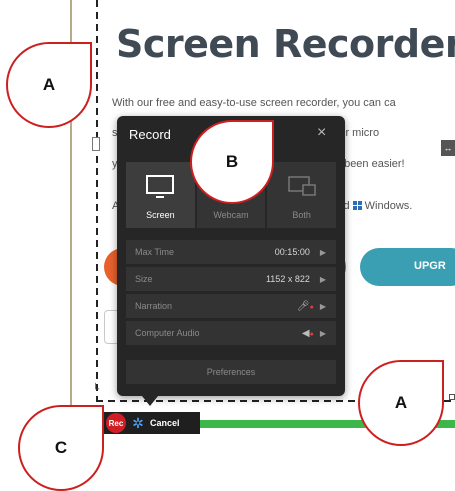 The height and width of the screenshot is (491, 455). I want to click on mode-both: Both, so click(302, 195).